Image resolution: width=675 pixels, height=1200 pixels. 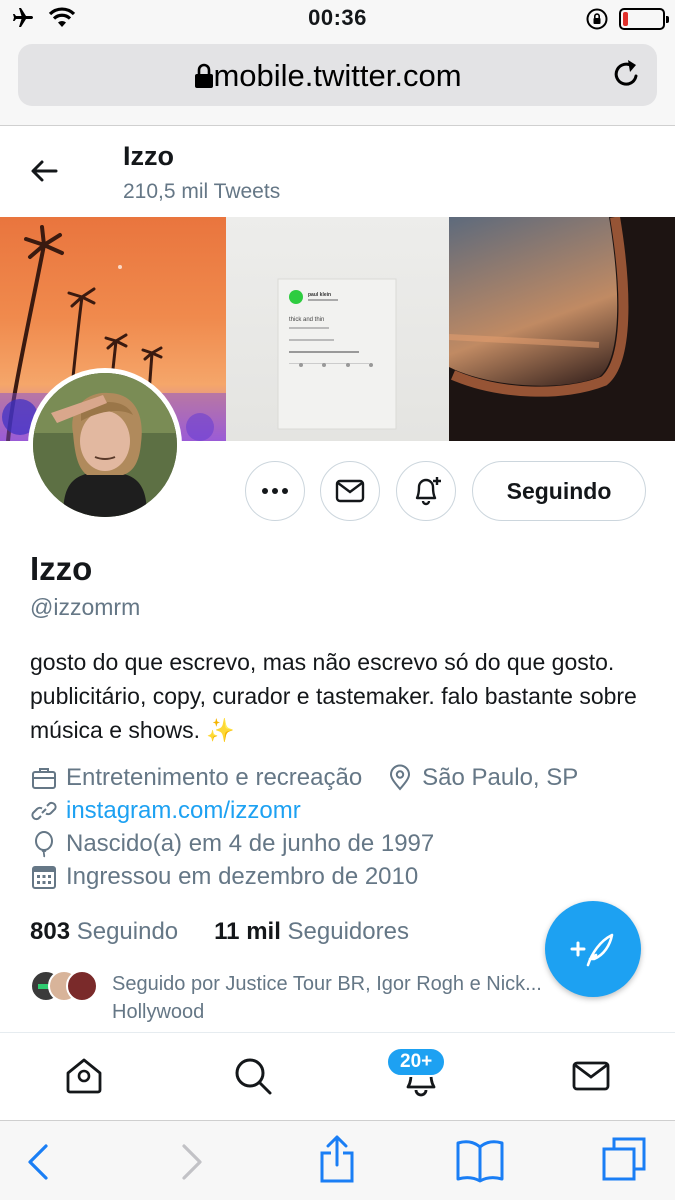 What do you see at coordinates (559, 491) in the screenshot?
I see `following-button: Seguindo` at bounding box center [559, 491].